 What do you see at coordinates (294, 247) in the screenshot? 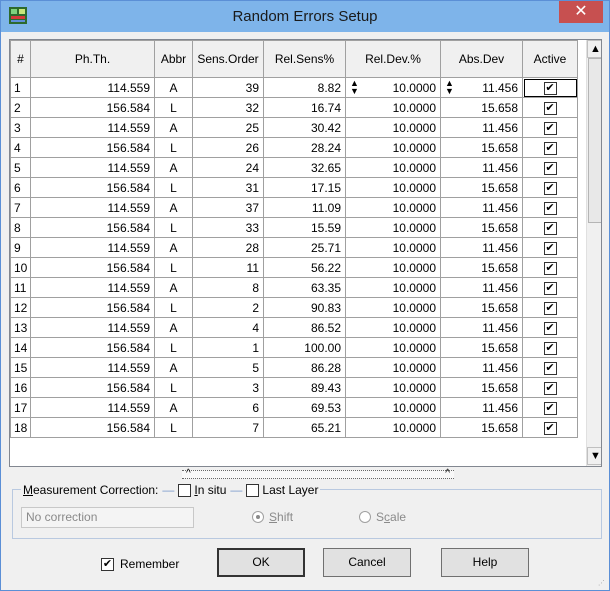
I see `table-row: 9 114.559 A 28 25.71 10.0000 11.456 ✔` at bounding box center [294, 247].